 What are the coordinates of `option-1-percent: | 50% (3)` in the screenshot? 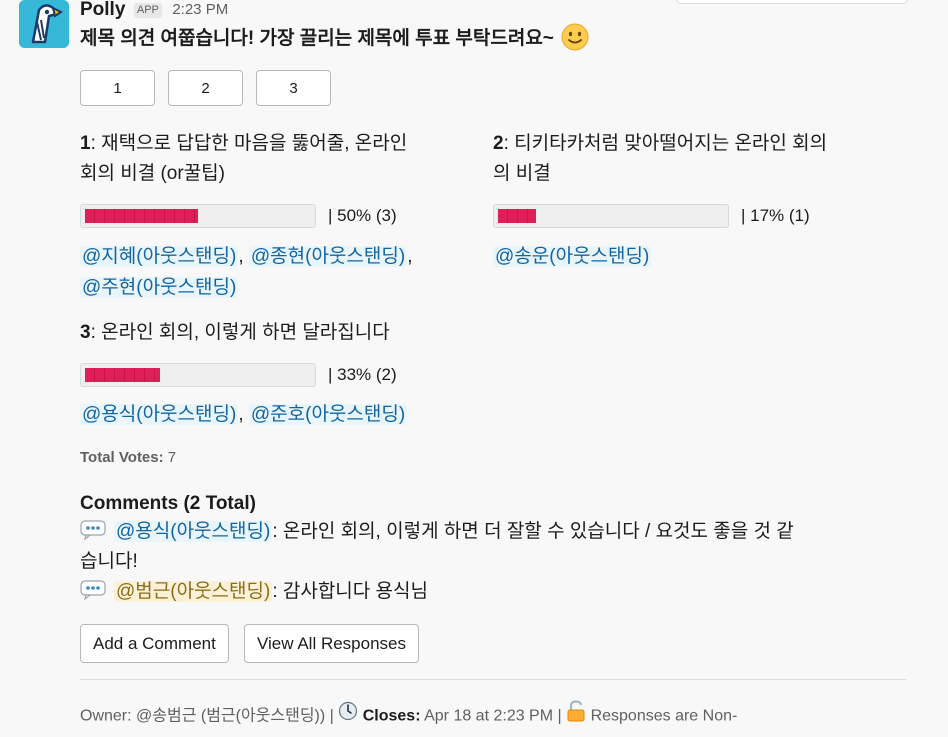 It's located at (362, 215).